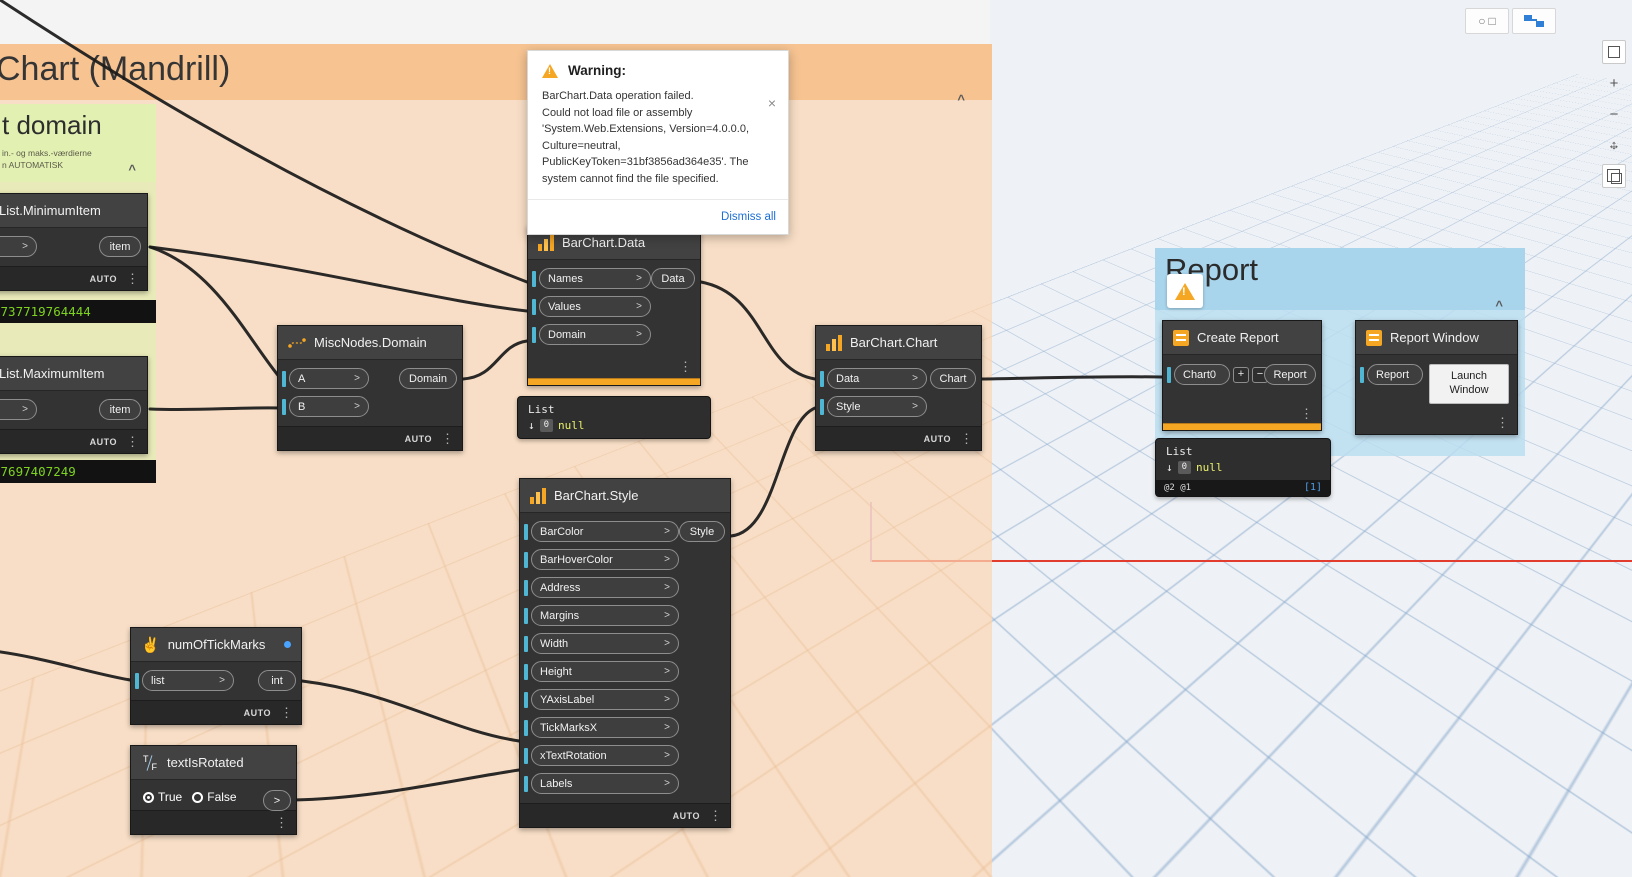  I want to click on group-domain-collapse-icon: ^, so click(132, 169).